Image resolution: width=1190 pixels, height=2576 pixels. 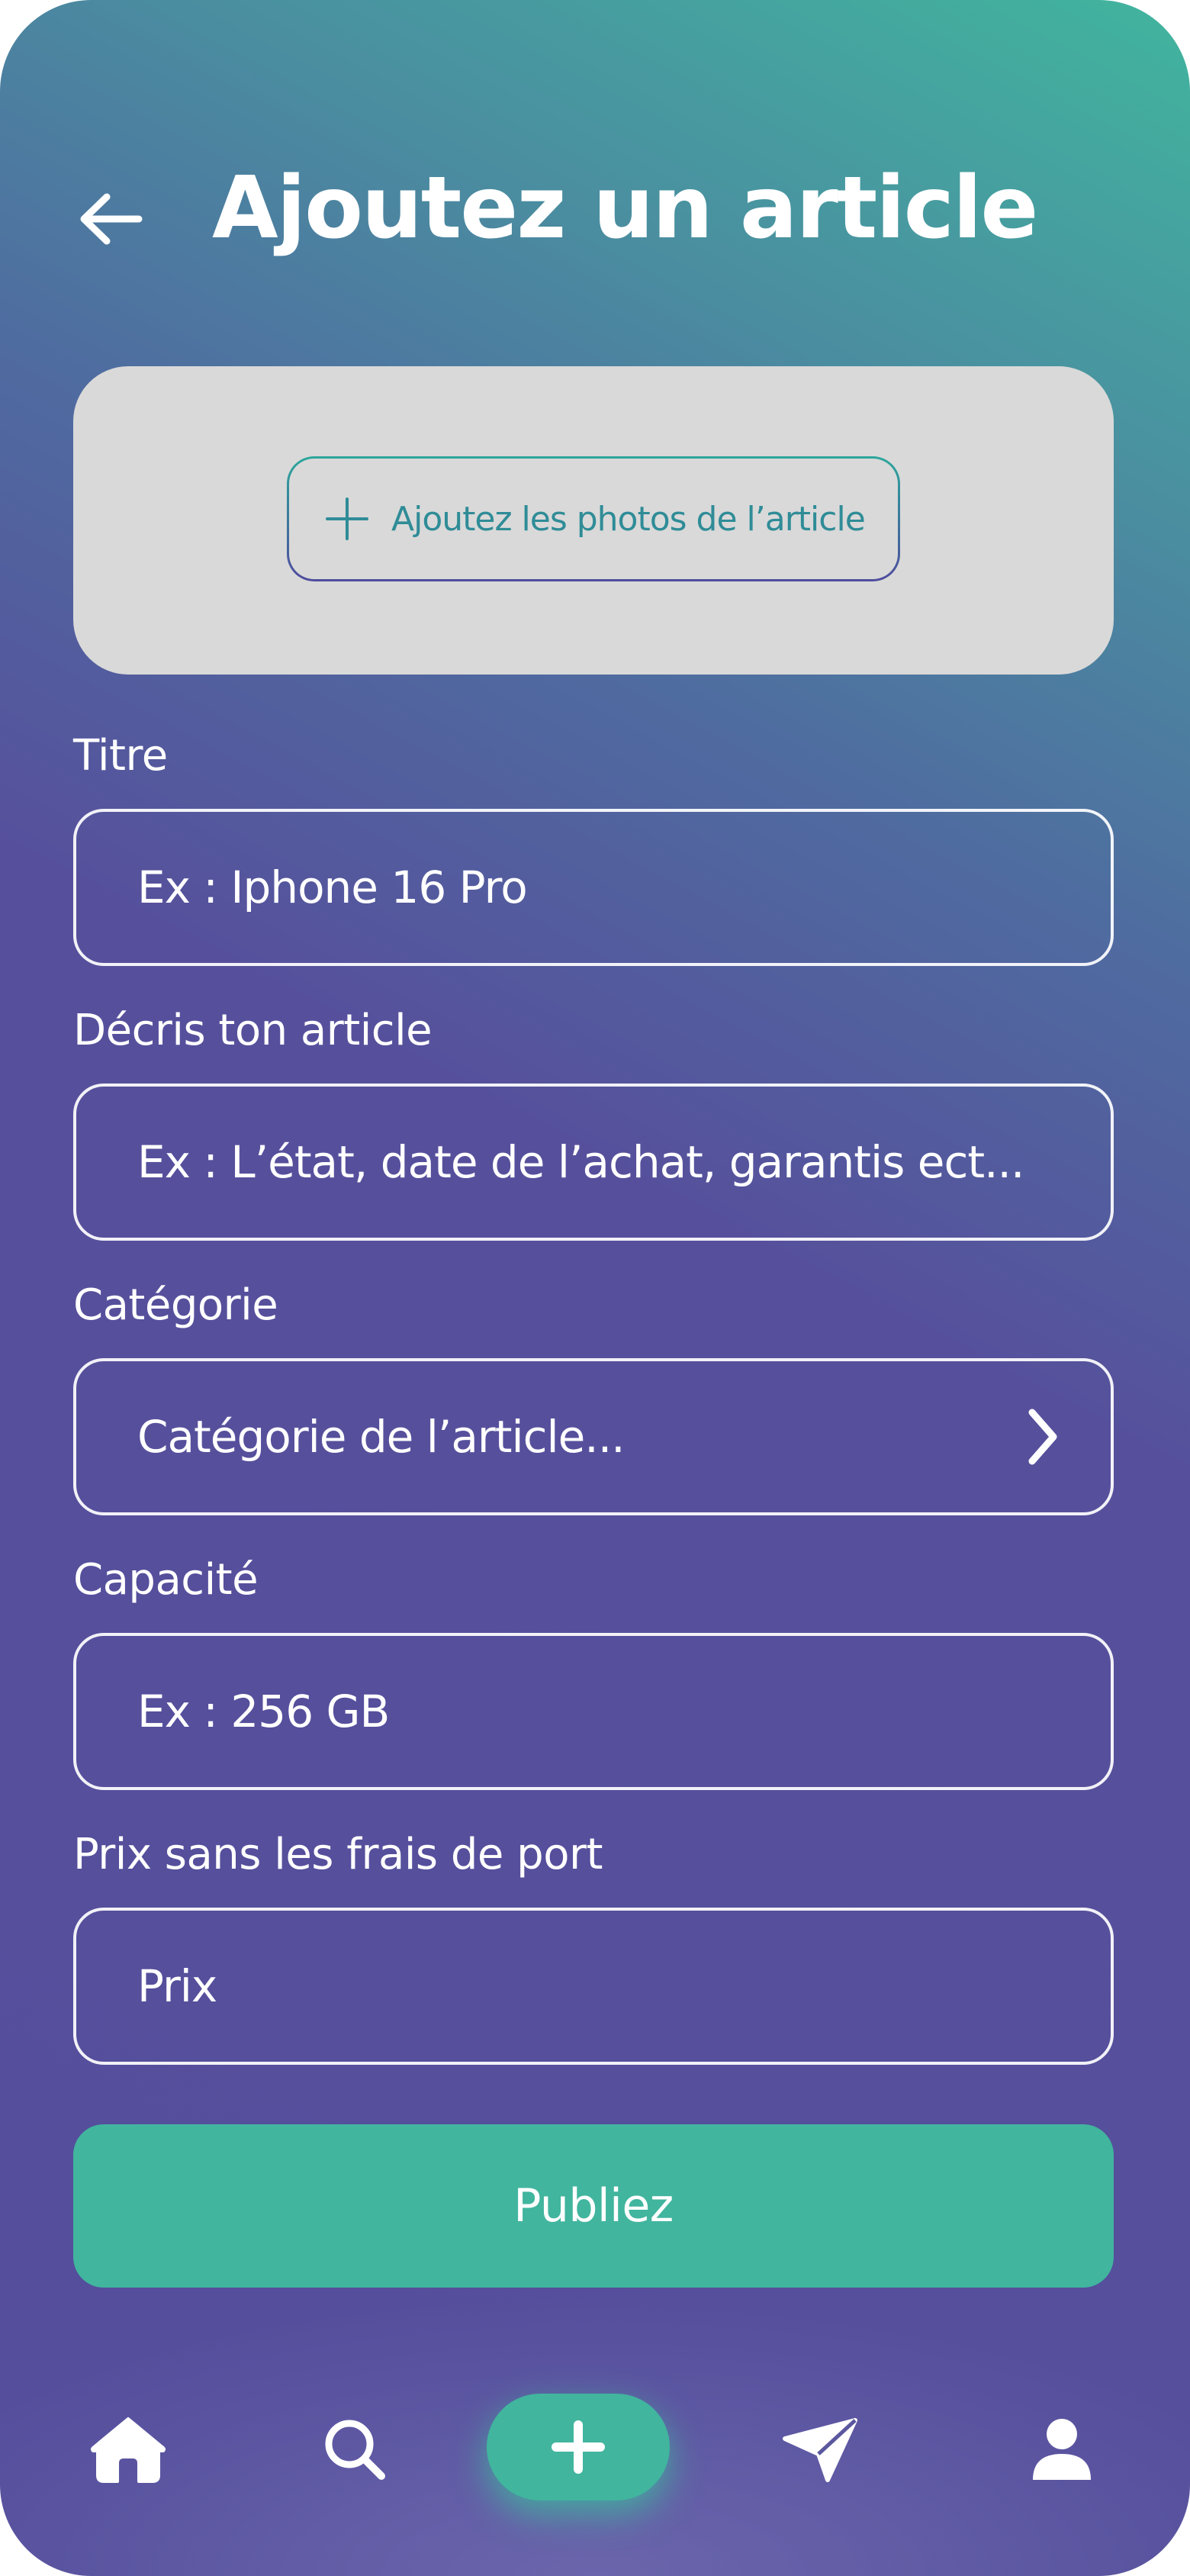 I want to click on capacity-input: Ex : 256 GB, so click(x=593, y=1711).